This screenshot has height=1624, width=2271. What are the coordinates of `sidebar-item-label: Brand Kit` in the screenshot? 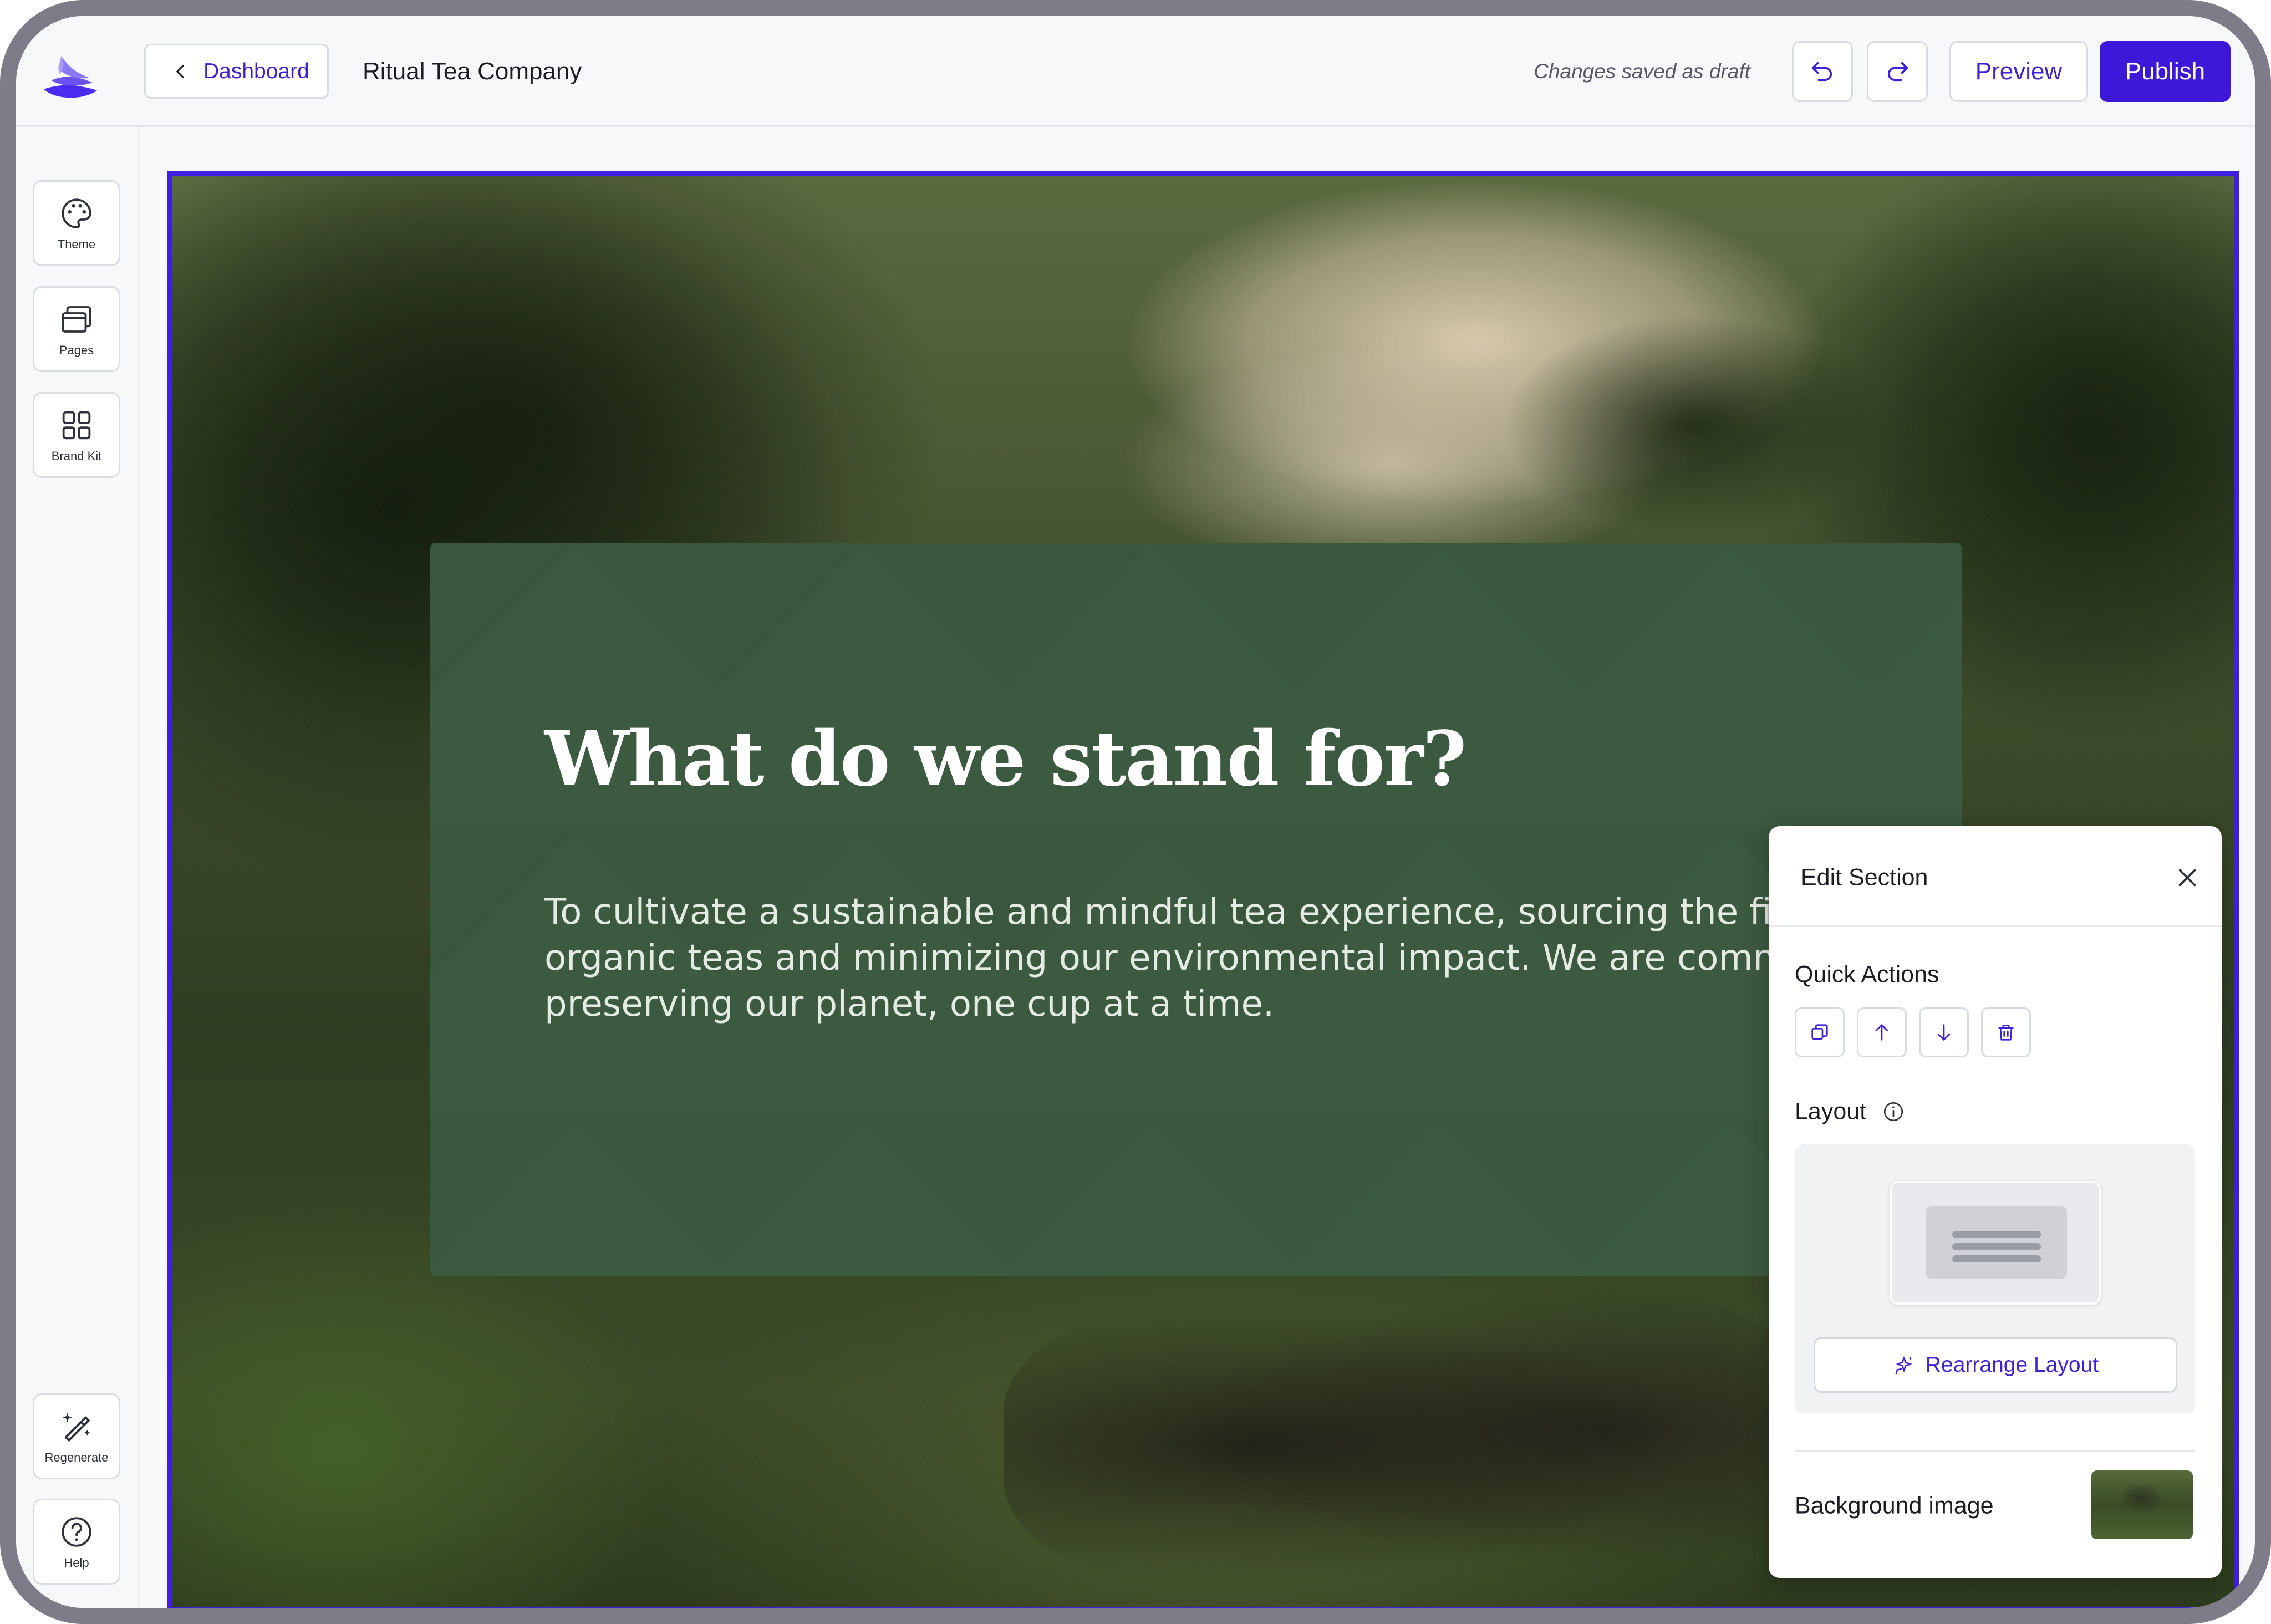 It's located at (76, 456).